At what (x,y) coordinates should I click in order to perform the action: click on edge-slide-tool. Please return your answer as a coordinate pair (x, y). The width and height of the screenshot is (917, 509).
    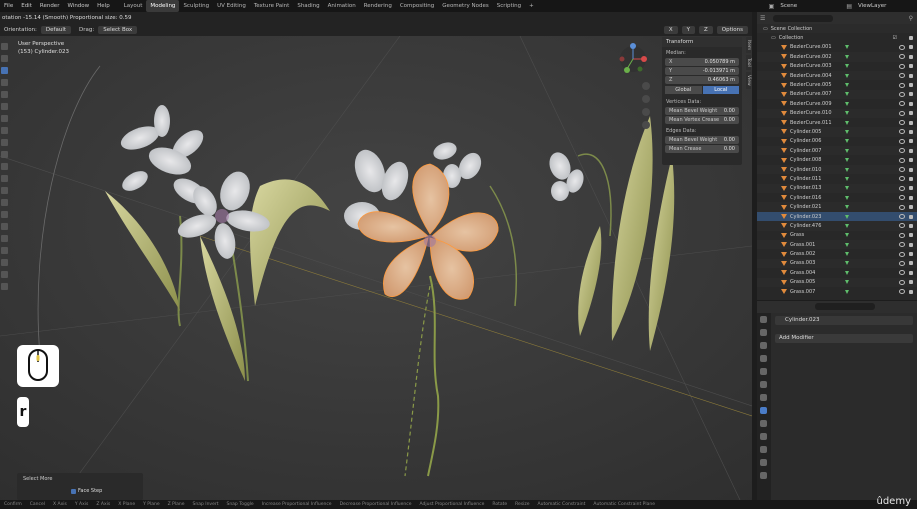
    Looking at the image, I should click on (4, 250).